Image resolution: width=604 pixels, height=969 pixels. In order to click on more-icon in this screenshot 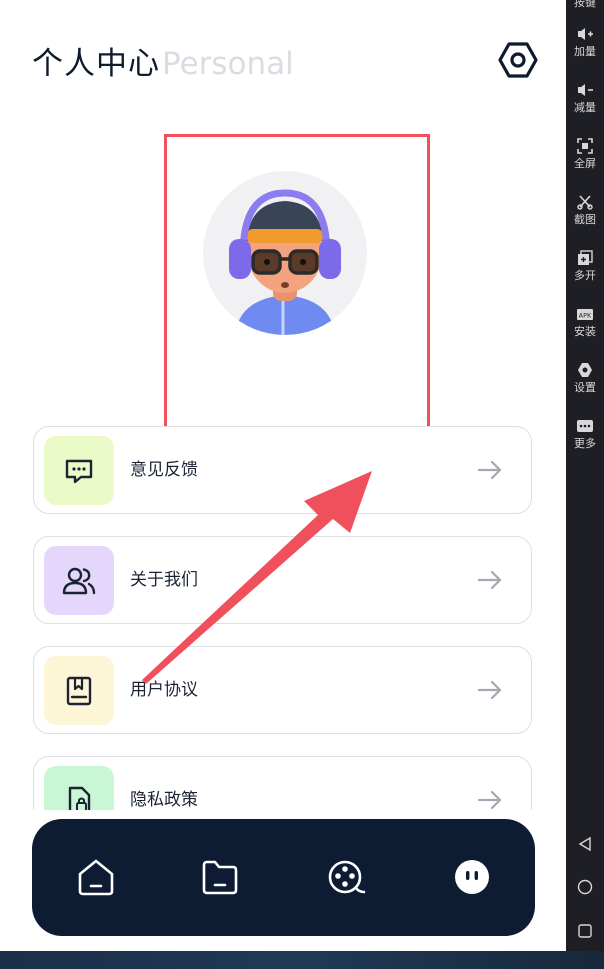, I will do `click(585, 426)`.